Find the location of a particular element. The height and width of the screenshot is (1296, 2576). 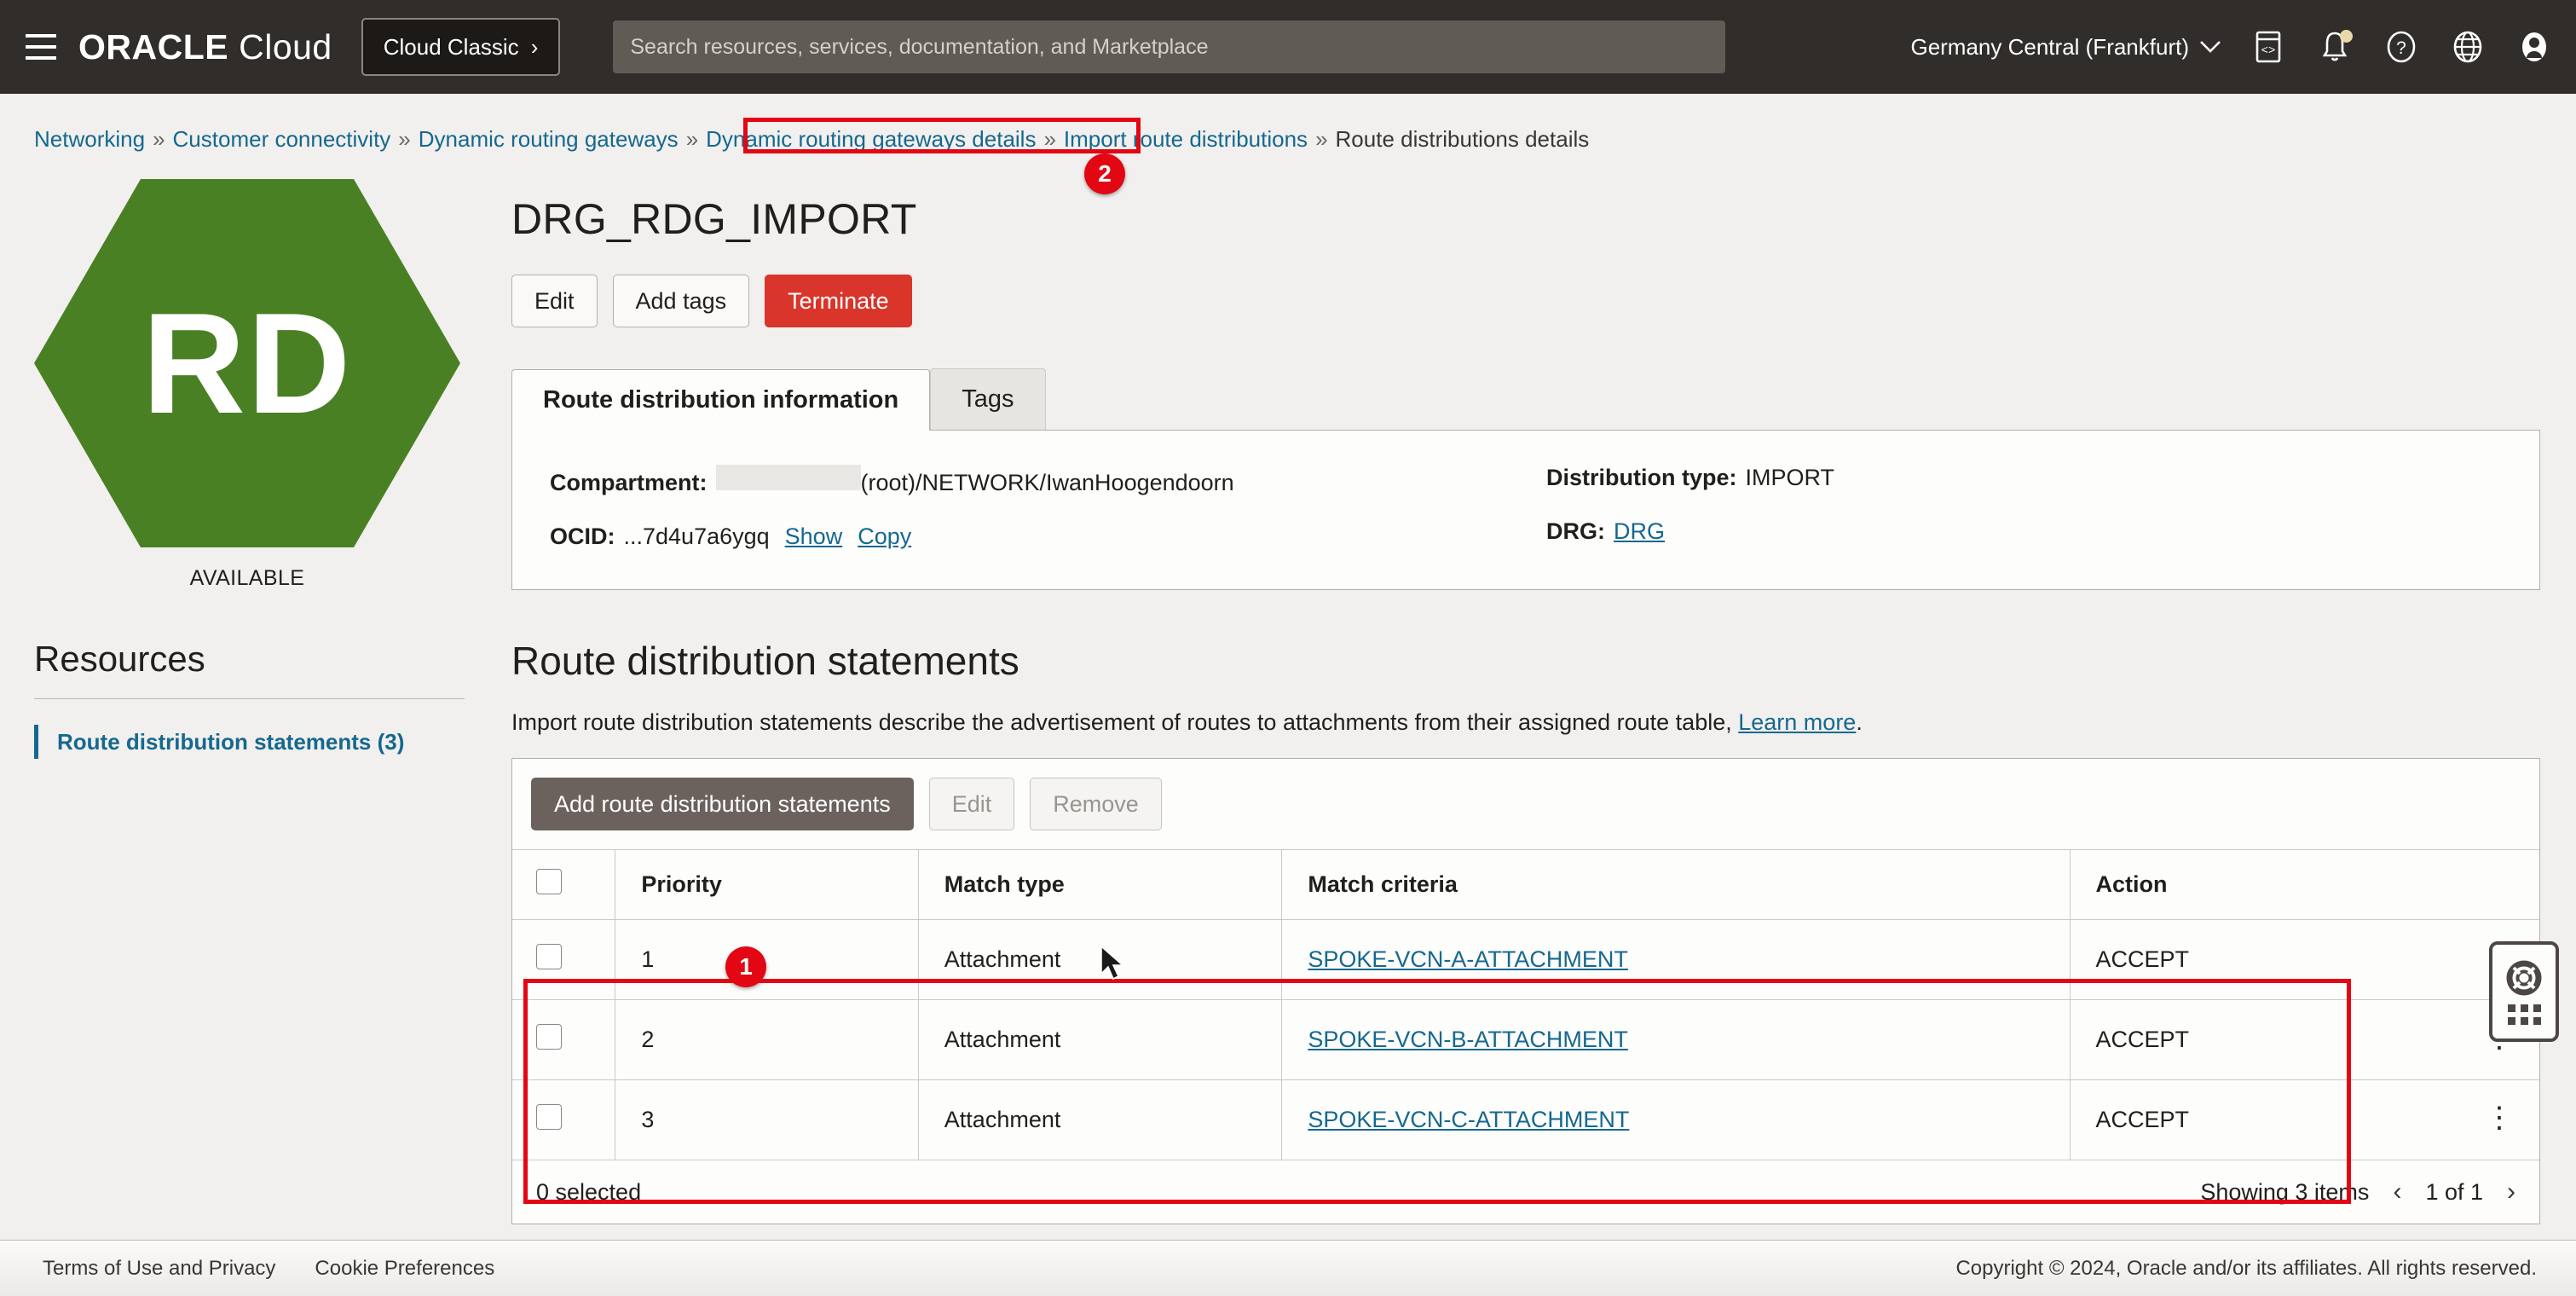

column-header-priority: Priority is located at coordinates (767, 885).